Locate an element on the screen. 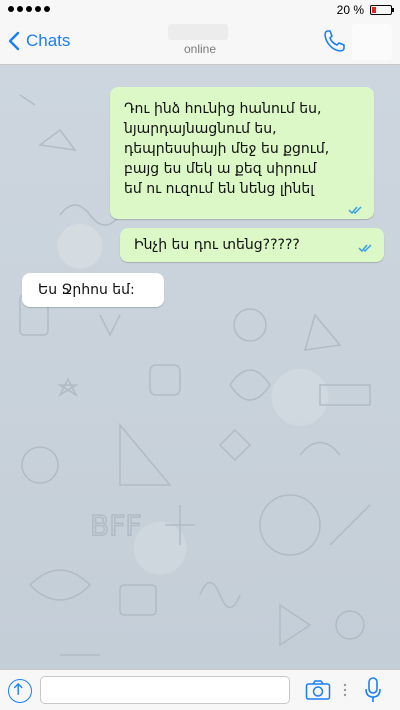 The height and width of the screenshot is (710, 400). contact-avatar is located at coordinates (372, 42).